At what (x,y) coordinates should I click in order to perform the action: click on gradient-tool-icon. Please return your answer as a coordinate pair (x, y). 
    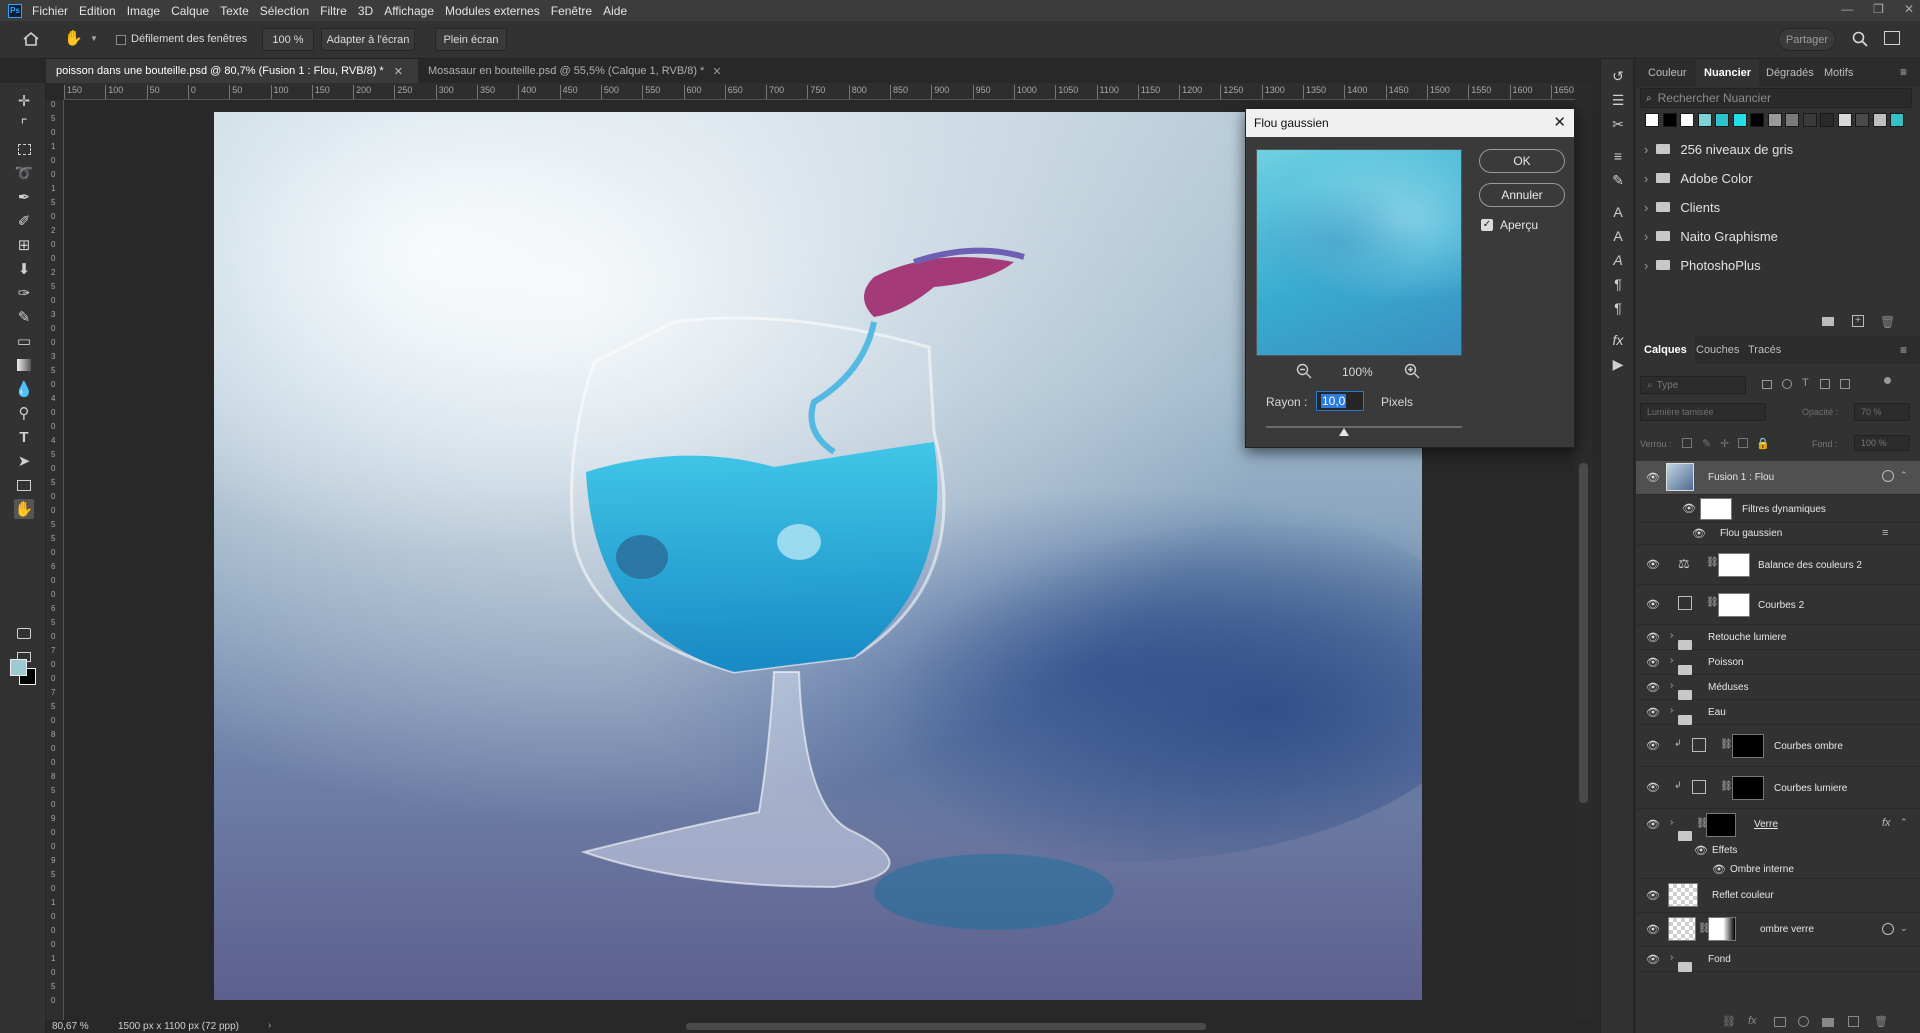
    Looking at the image, I should click on (24, 365).